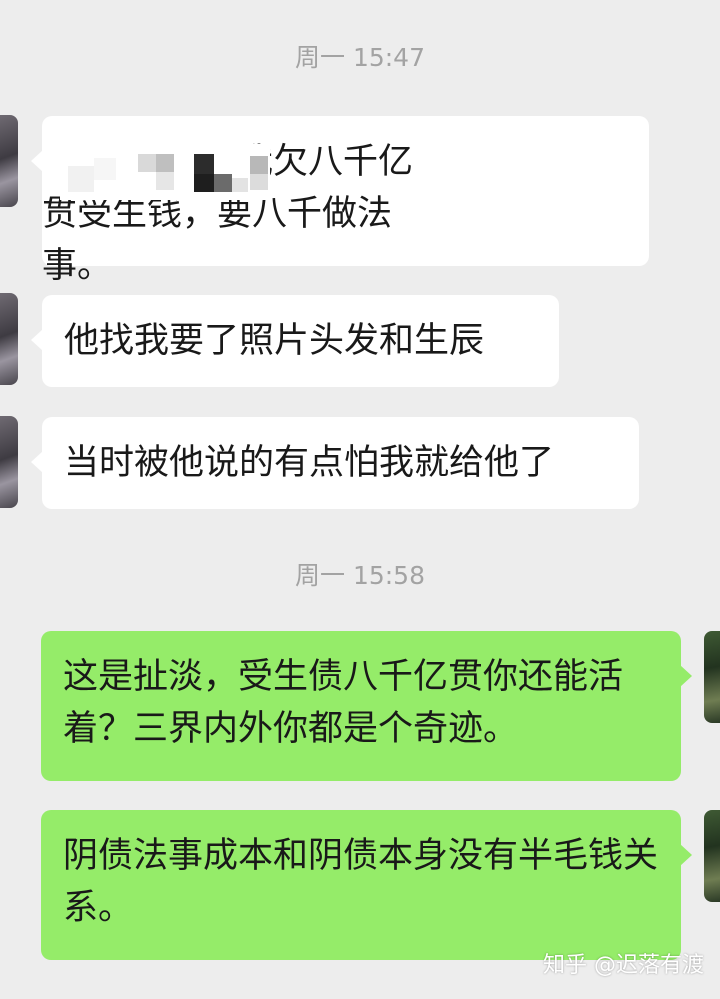 Image resolution: width=720 pixels, height=999 pixels. I want to click on message-bubble-incoming: 我欠八千亿贯受生钱，要八千做法事。, so click(340, 201).